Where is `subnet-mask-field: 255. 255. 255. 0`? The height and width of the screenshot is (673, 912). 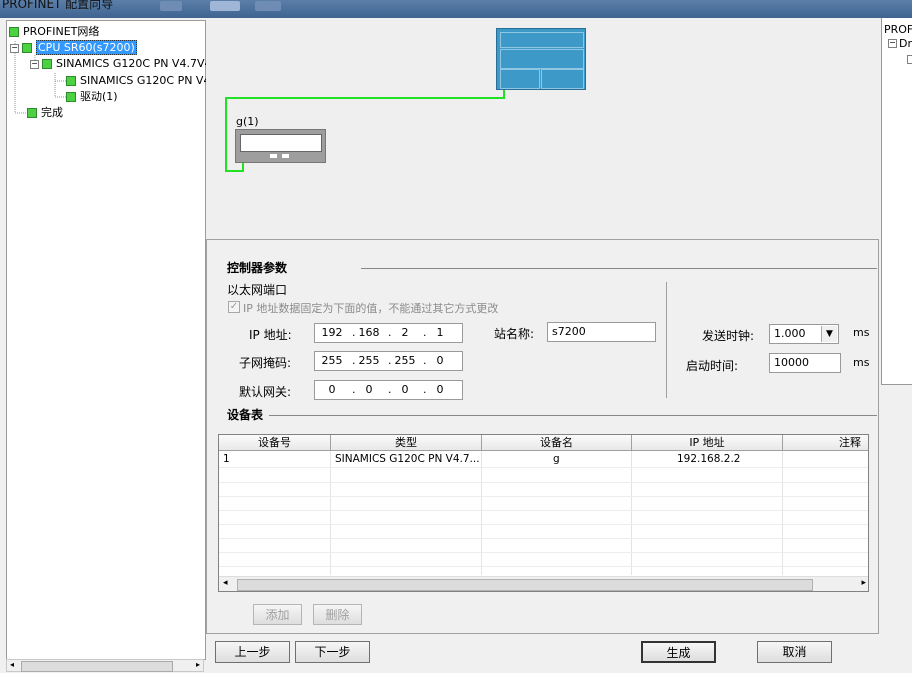
subnet-mask-field: 255. 255. 255. 0 is located at coordinates (388, 361).